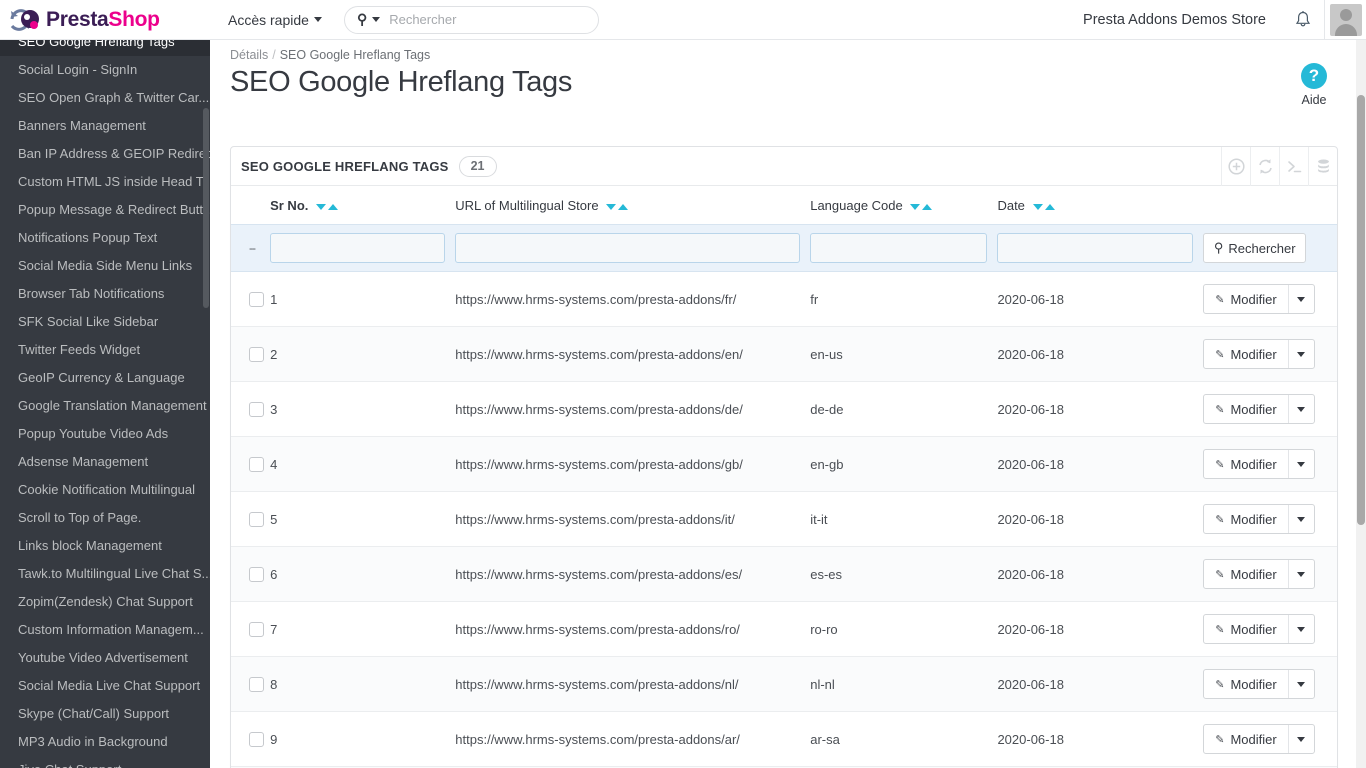 This screenshot has width=1366, height=768. I want to click on filter-lang-input, so click(899, 248).